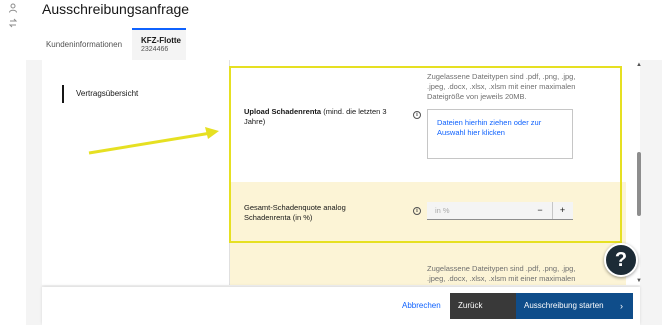 The image size is (670, 325). I want to click on page-title: Ausschreibungsanfrage, so click(116, 9).